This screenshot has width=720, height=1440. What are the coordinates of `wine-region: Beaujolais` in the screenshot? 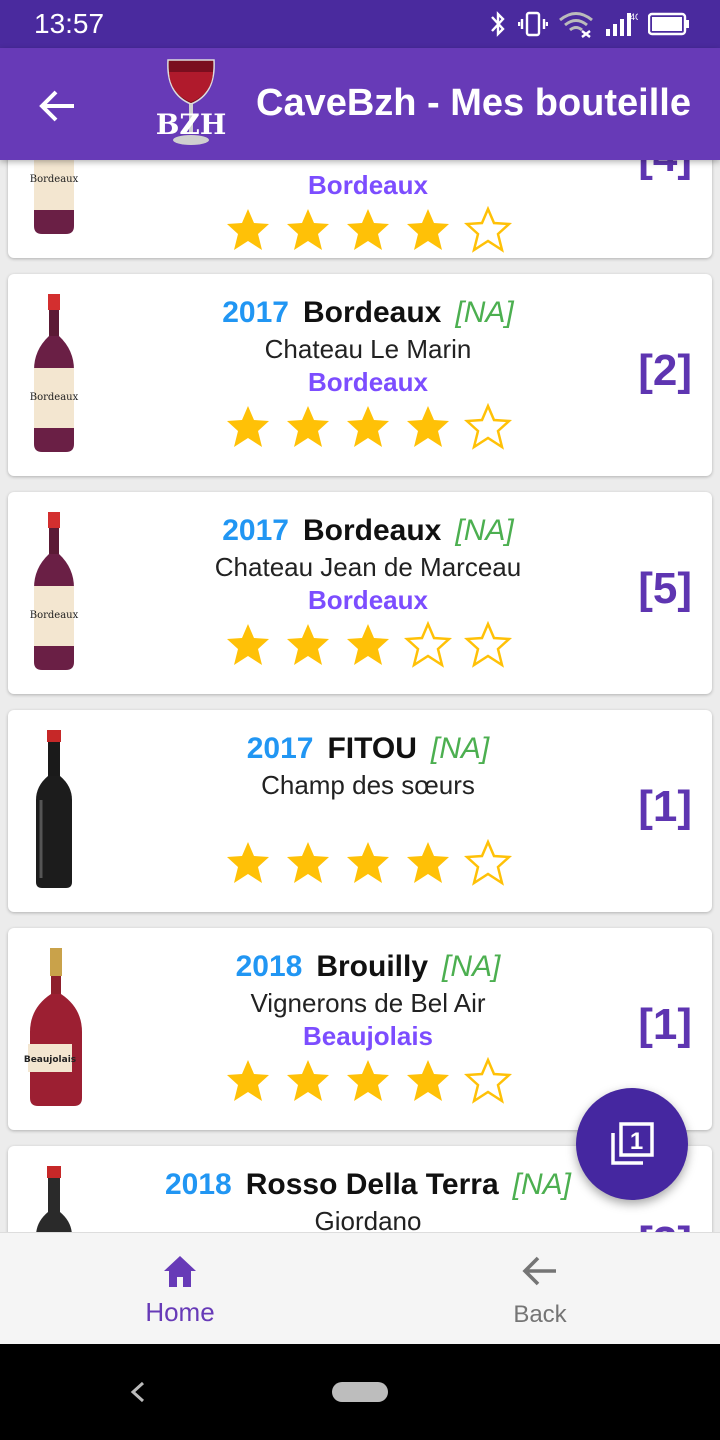 It's located at (368, 1036).